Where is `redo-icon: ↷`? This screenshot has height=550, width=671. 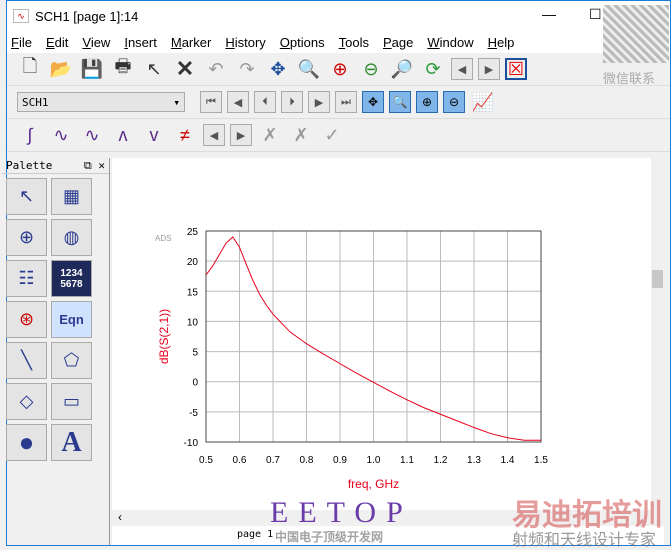
redo-icon: ↷ is located at coordinates (247, 69).